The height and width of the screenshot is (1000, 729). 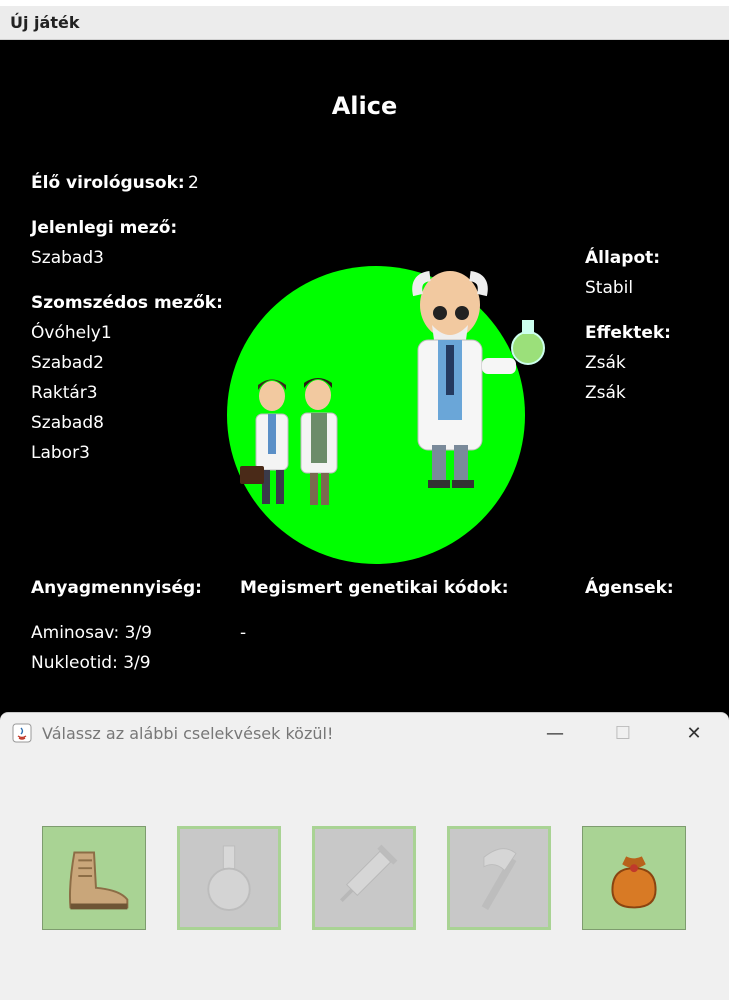 I want to click on current-field-label: Jelenlegi mező:, so click(x=104, y=228).